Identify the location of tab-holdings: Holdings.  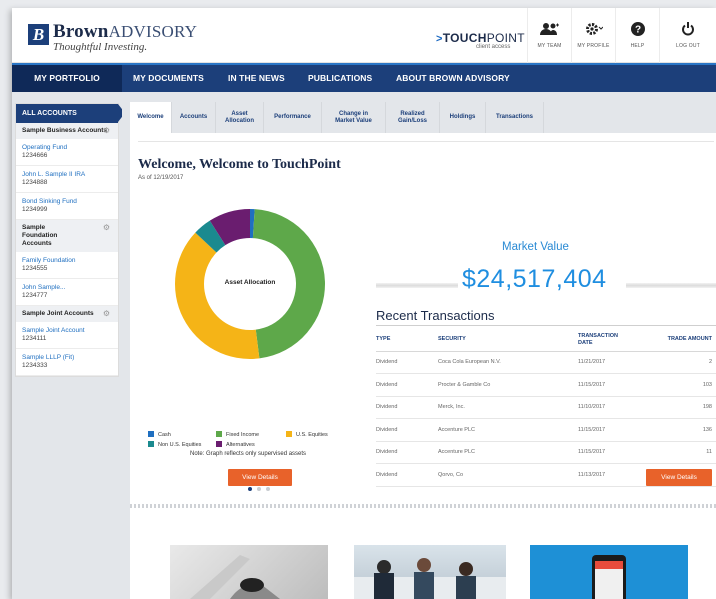
(463, 117).